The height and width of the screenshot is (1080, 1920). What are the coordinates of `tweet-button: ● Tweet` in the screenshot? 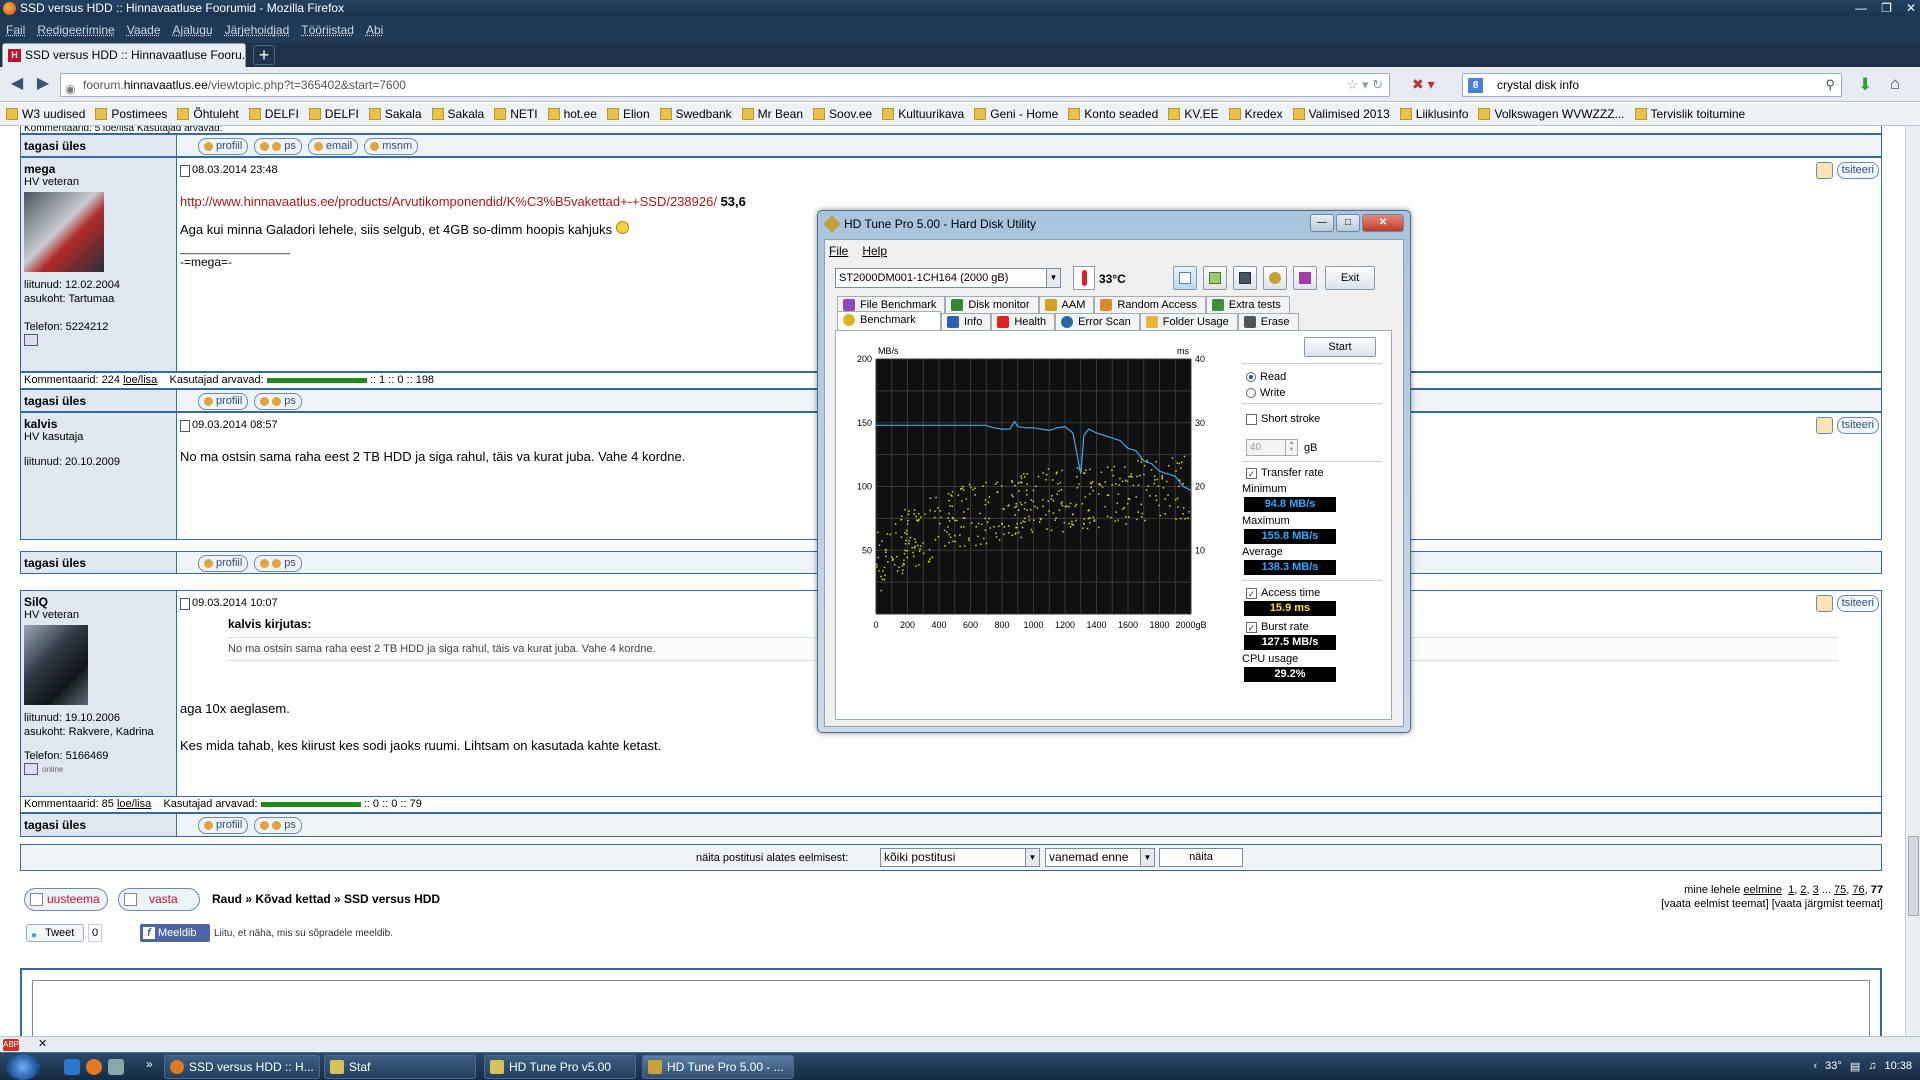 It's located at (55, 933).